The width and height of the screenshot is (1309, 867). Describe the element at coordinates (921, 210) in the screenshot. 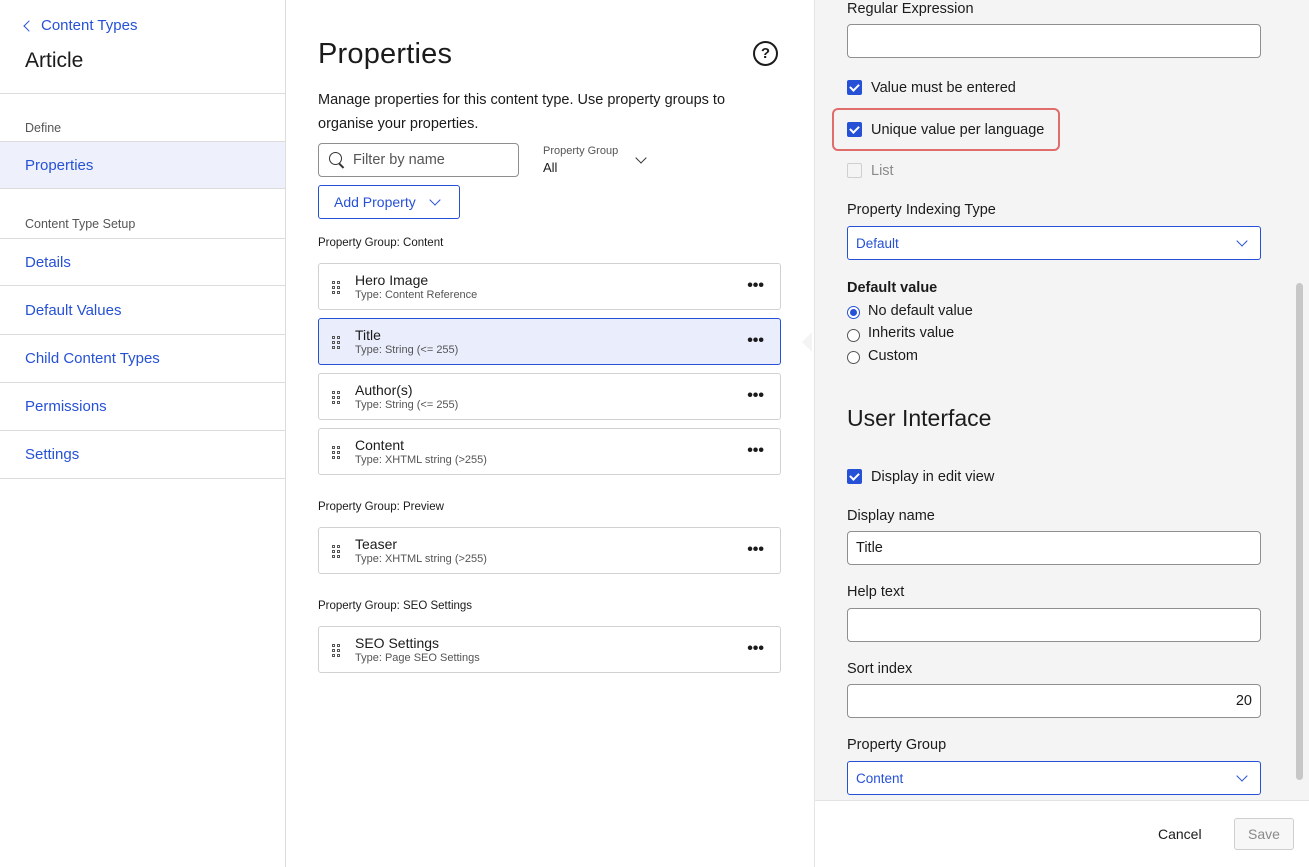

I see `indexing-type-label: Property Indexing Type` at that location.